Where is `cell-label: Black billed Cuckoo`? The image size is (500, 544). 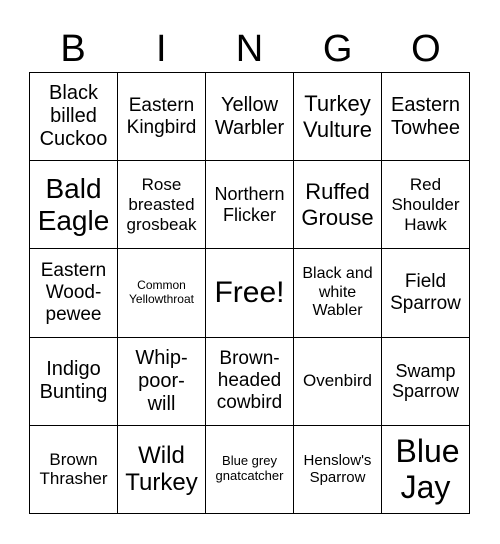
cell-label: Black billed Cuckoo is located at coordinates (73, 116).